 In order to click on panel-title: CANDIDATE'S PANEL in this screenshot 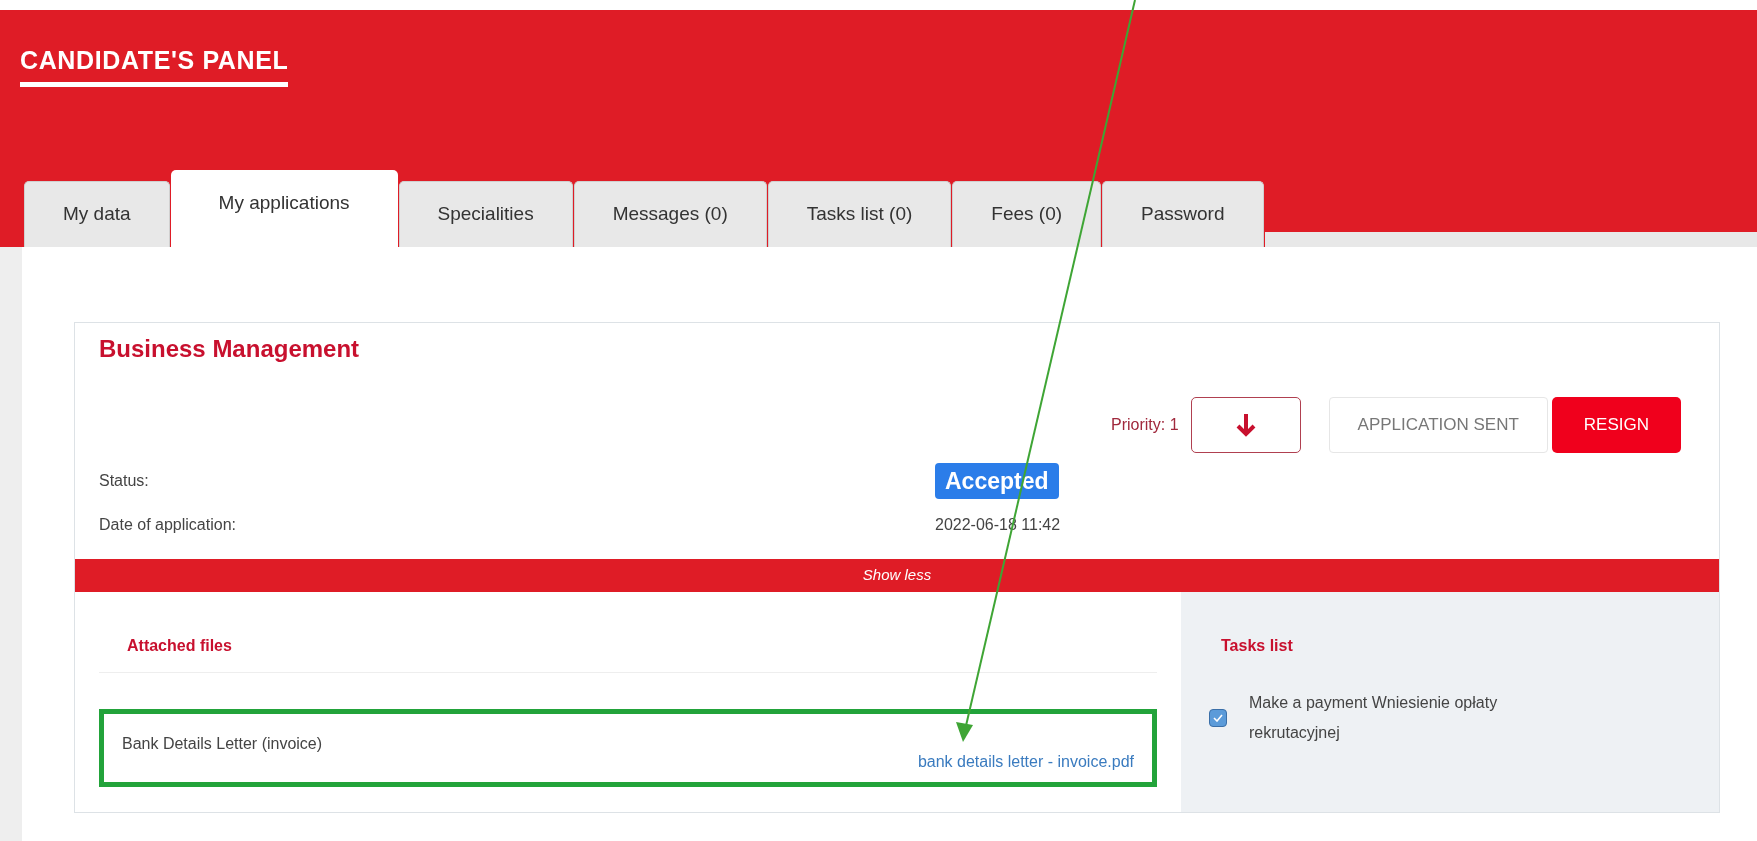, I will do `click(154, 64)`.